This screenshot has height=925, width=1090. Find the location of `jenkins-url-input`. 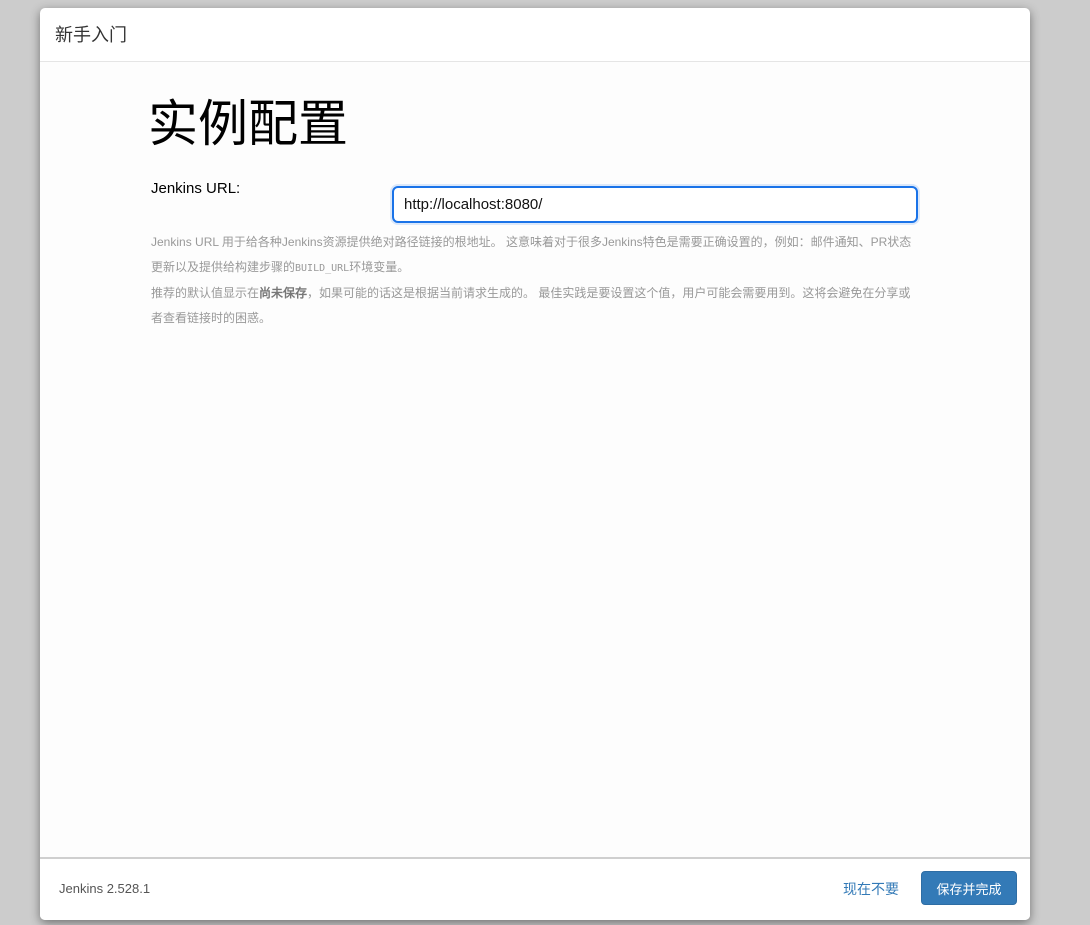

jenkins-url-input is located at coordinates (655, 204).